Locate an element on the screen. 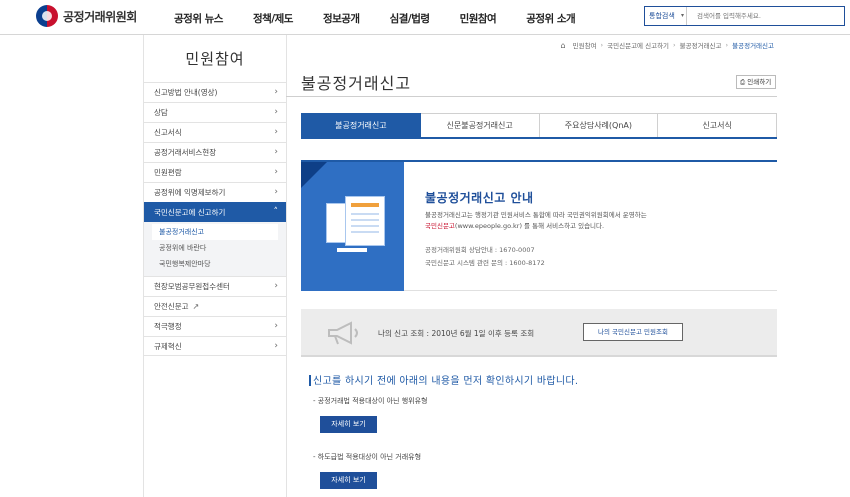 The image size is (850, 497). contact-epeople: 국민신문고 시스템 관련 문의 : 1600-8172 is located at coordinates (485, 263).